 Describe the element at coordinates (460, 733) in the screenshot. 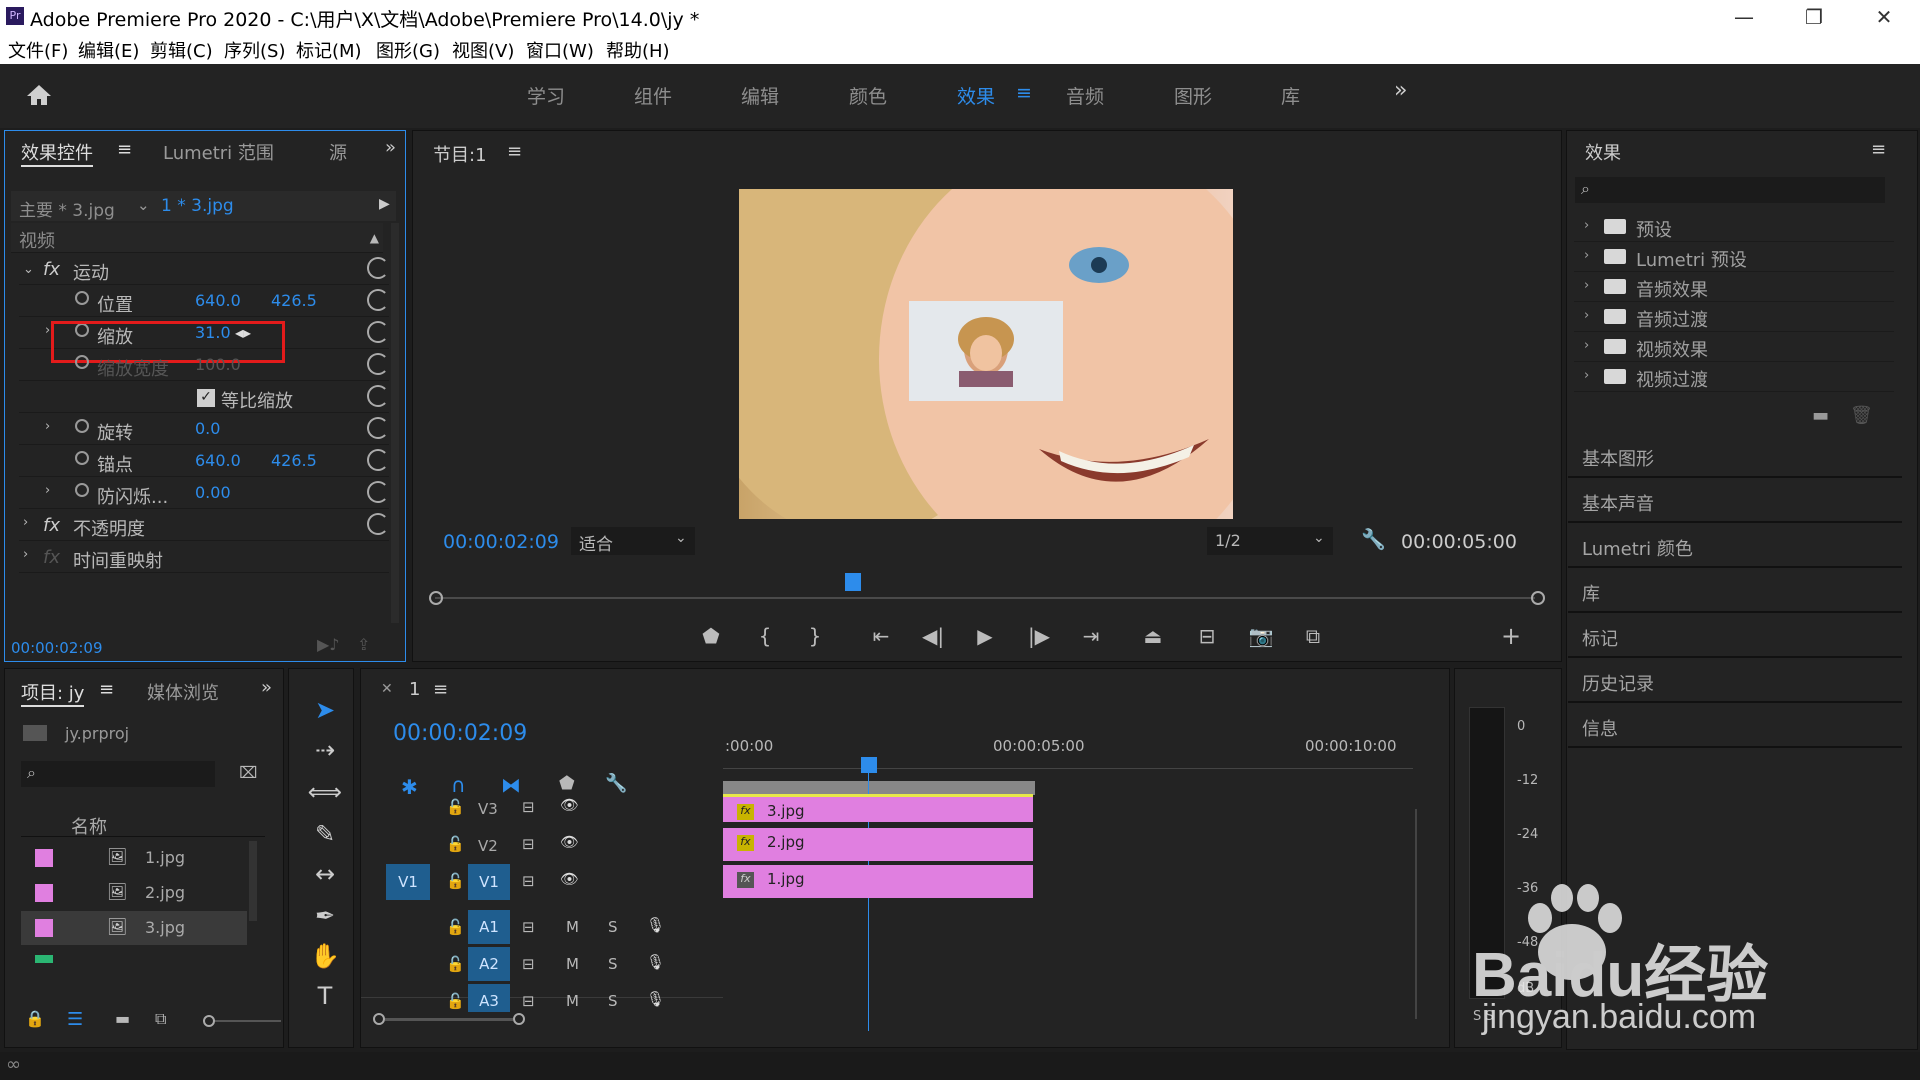

I see `timeline-timecode: 00:00:02:09` at that location.